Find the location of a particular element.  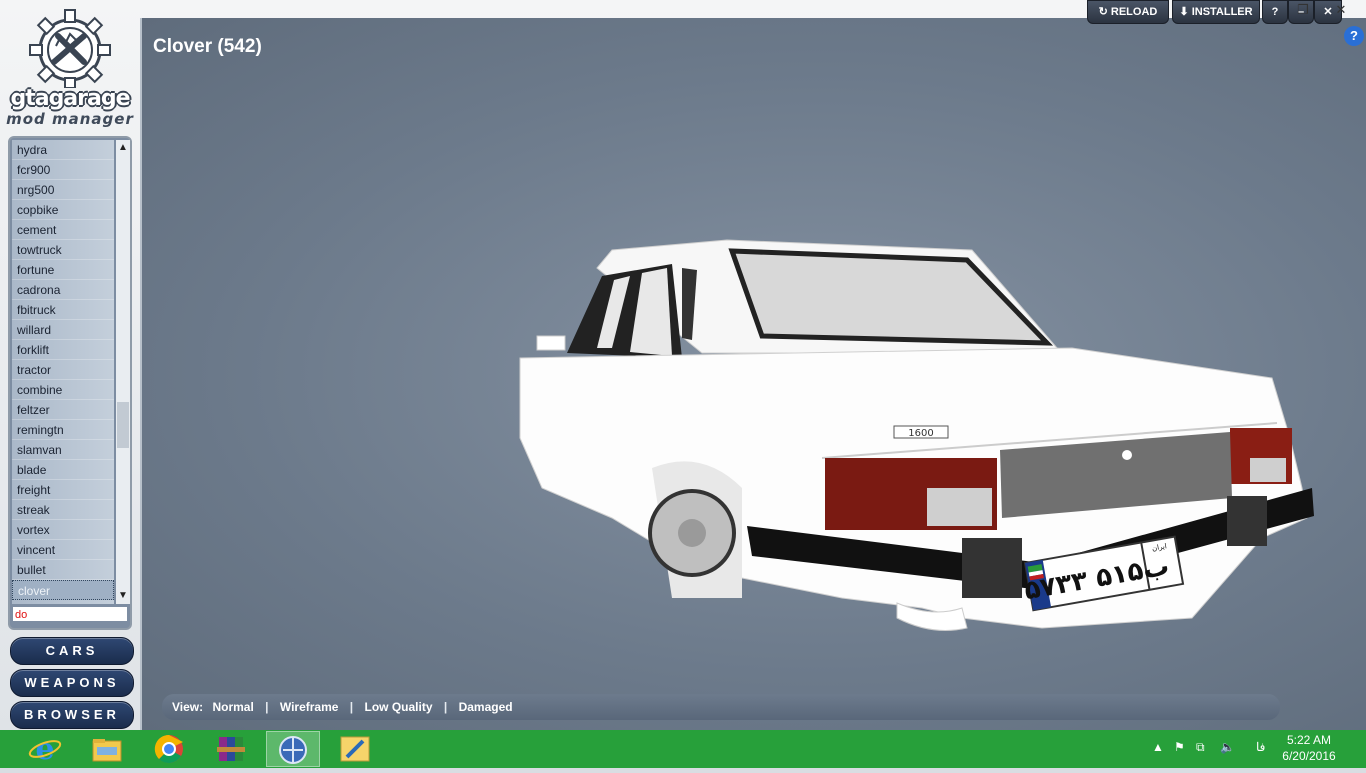

info-help-icon: ? is located at coordinates (1354, 36).